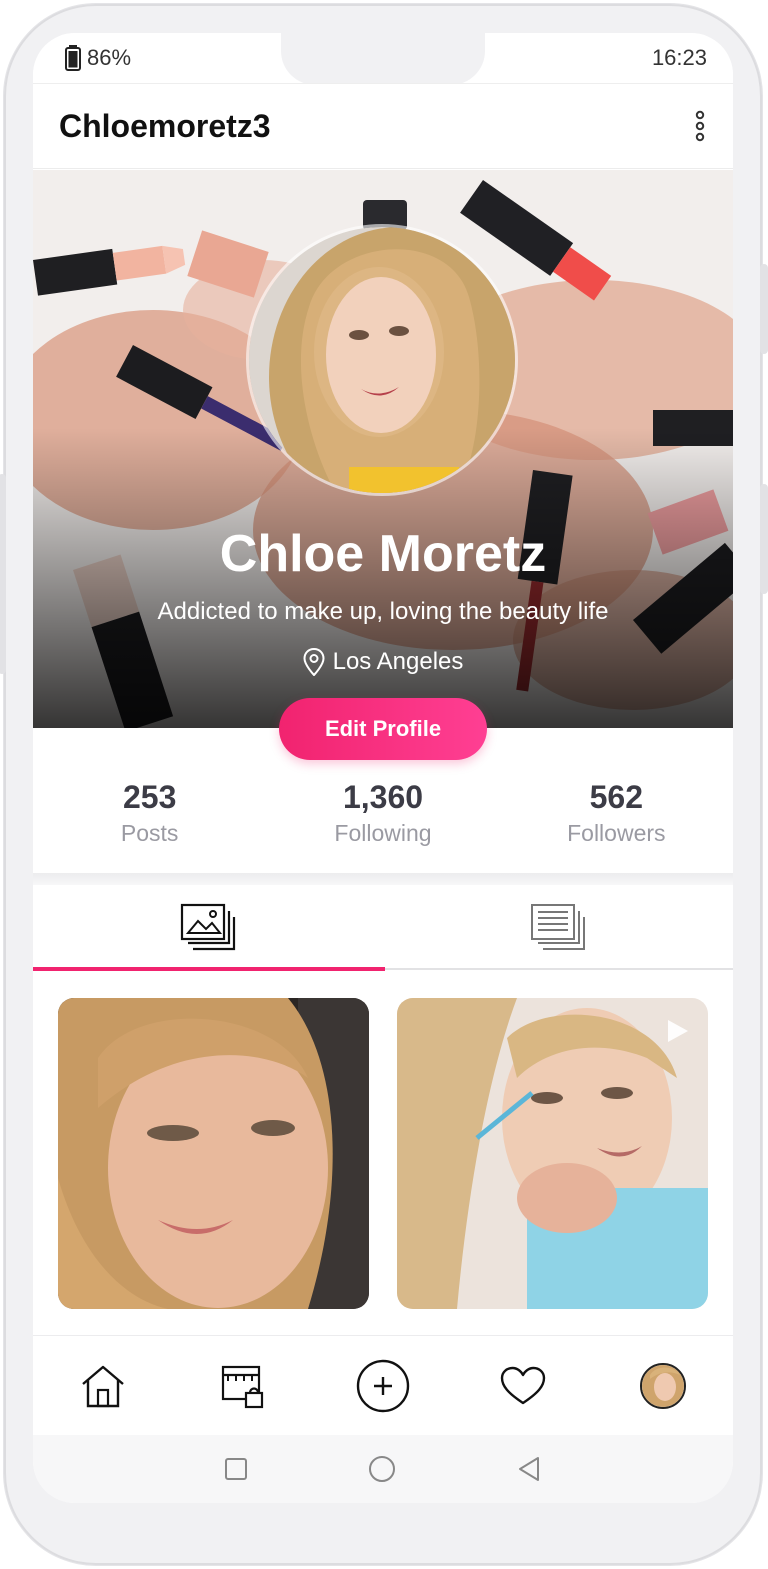 The height and width of the screenshot is (1569, 768). What do you see at coordinates (383, 126) in the screenshot?
I see `profile-header: Chloemoretz3` at bounding box center [383, 126].